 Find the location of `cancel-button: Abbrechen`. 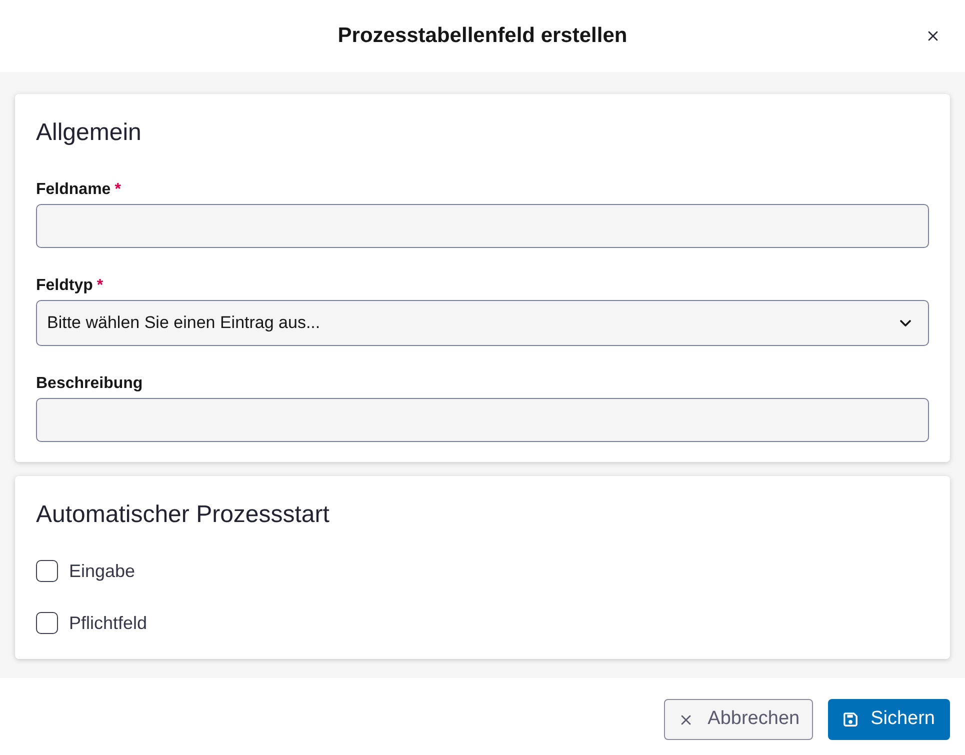

cancel-button: Abbrechen is located at coordinates (738, 719).